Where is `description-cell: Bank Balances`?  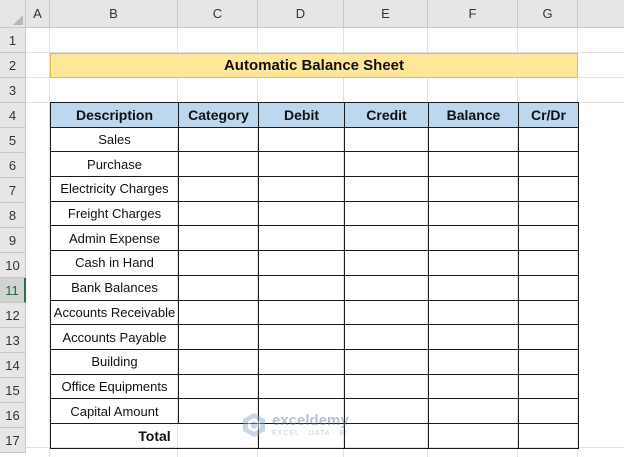 description-cell: Bank Balances is located at coordinates (114, 287).